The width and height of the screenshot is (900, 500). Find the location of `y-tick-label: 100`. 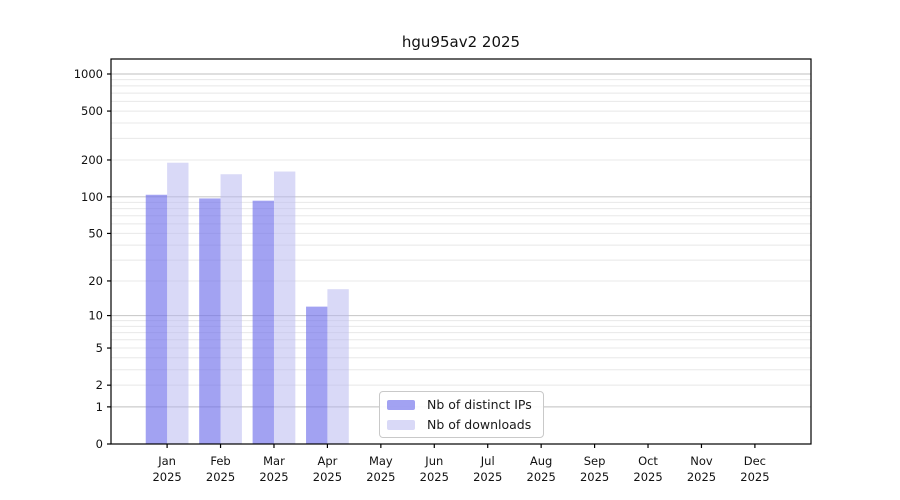

y-tick-label: 100 is located at coordinates (92, 197).